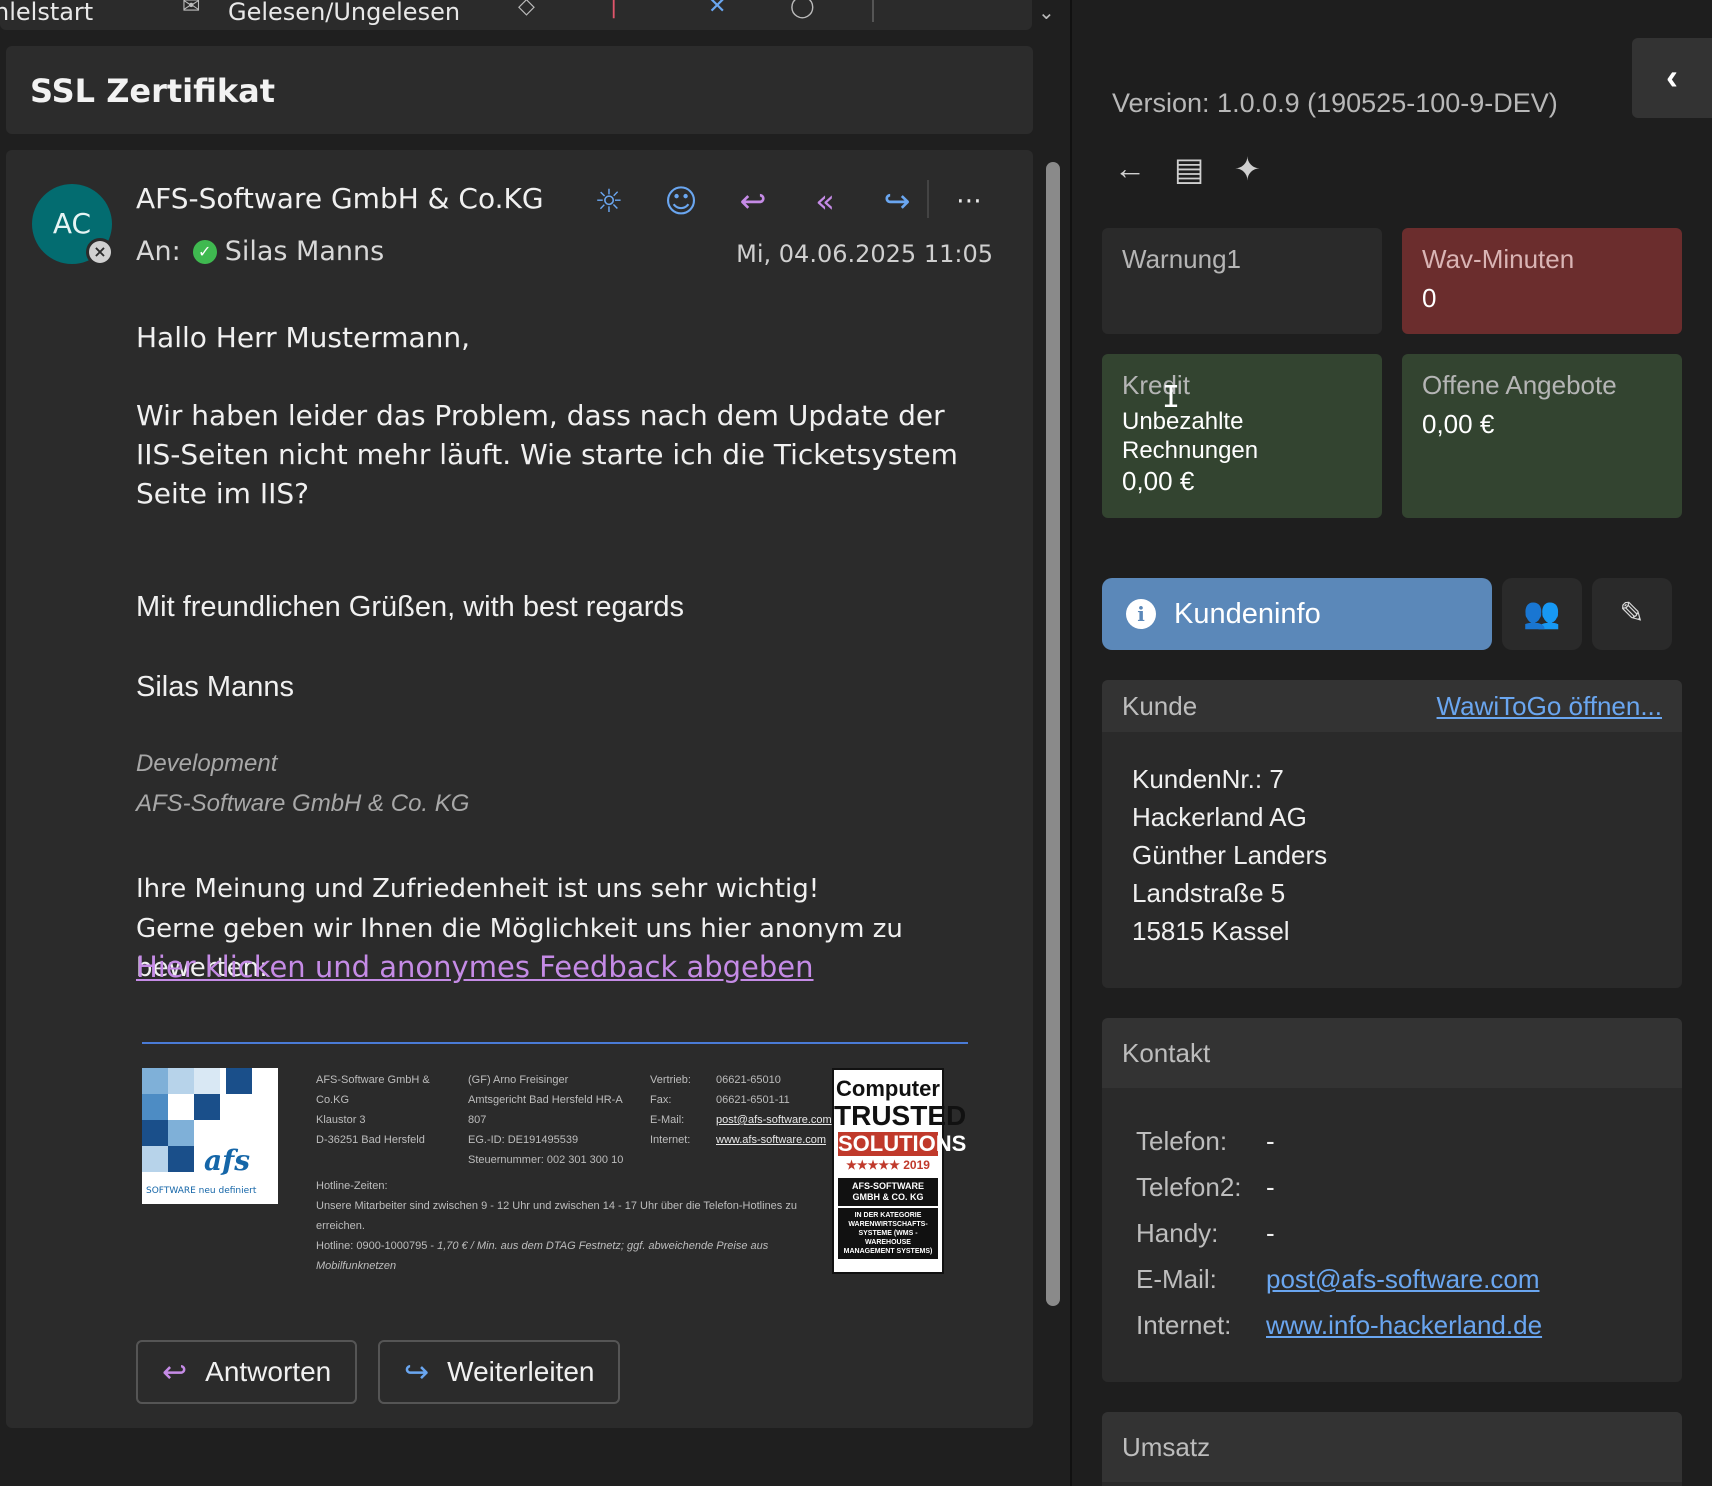 The height and width of the screenshot is (1486, 1712). Describe the element at coordinates (1141, 614) in the screenshot. I see `info-icon: i` at that location.